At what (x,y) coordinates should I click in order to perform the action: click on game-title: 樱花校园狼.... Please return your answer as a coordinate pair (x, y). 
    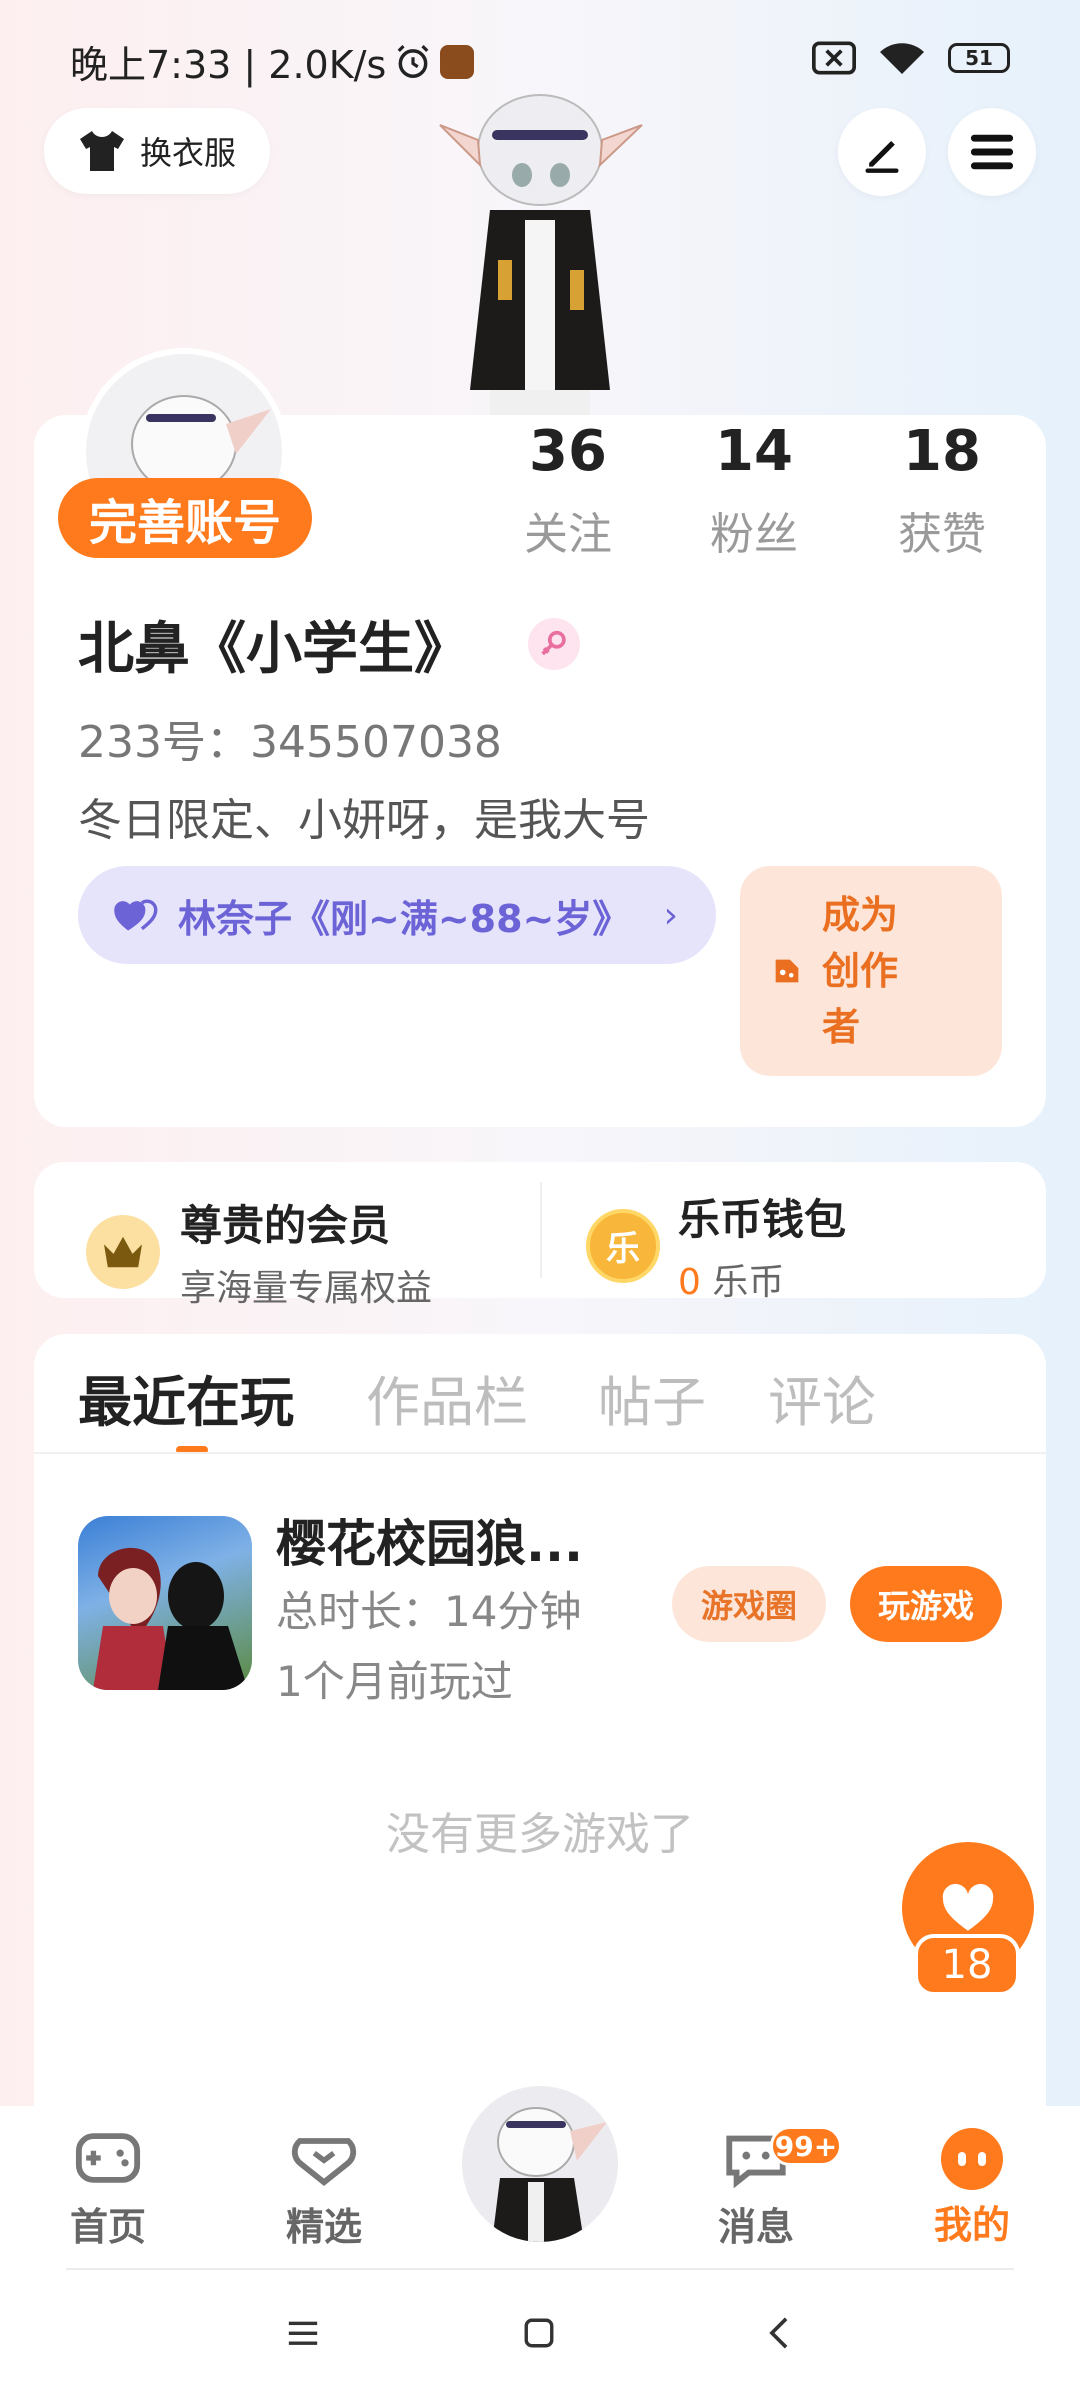
    Looking at the image, I should click on (429, 1540).